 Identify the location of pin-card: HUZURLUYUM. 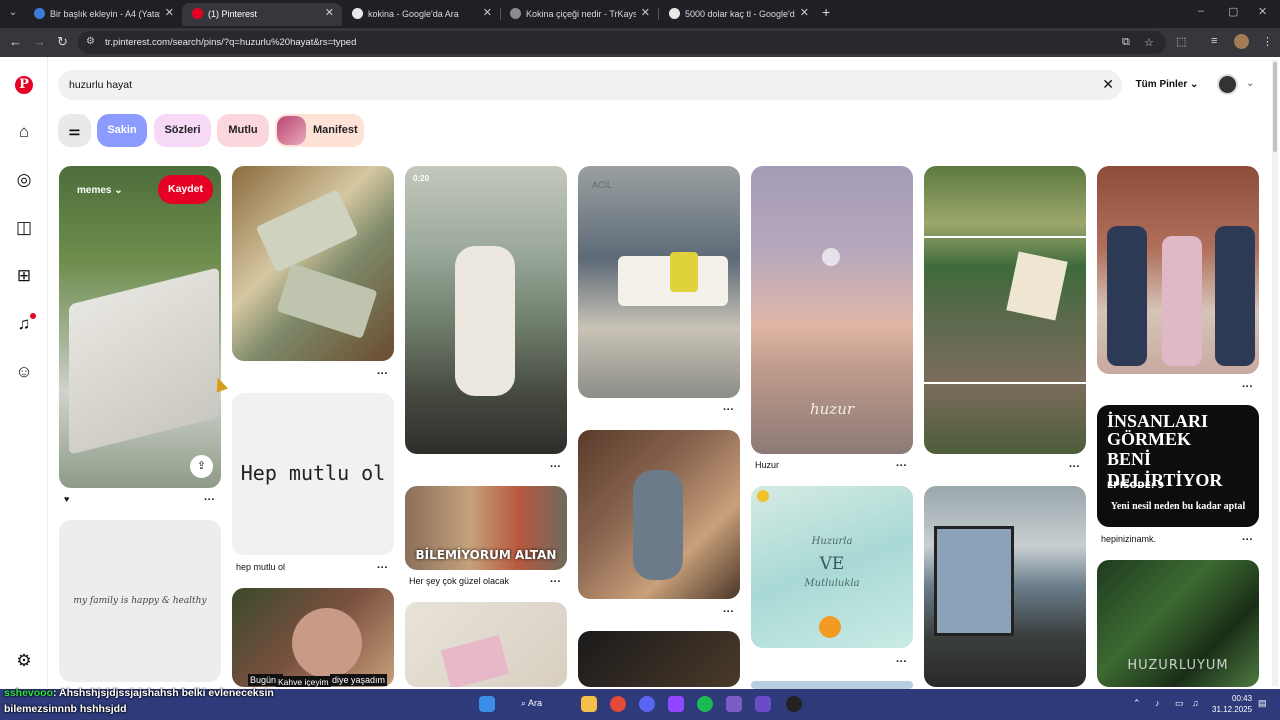
(1178, 623).